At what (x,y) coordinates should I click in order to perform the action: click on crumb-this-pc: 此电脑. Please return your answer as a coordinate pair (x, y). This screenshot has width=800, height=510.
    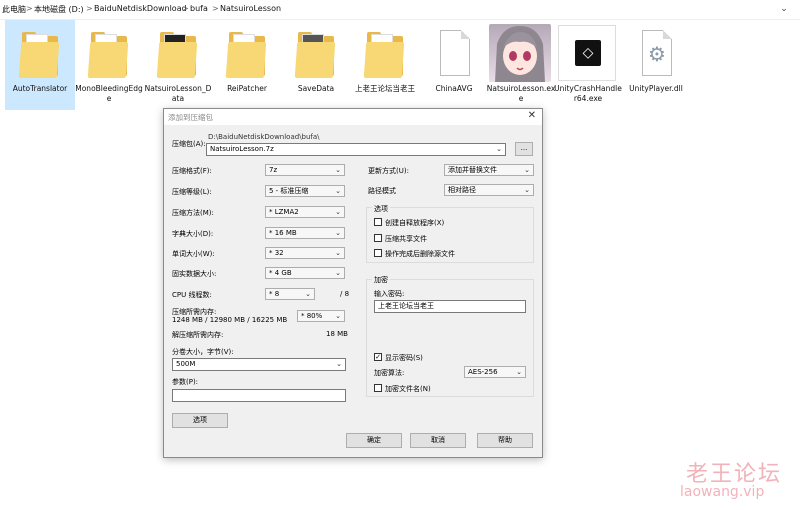
    Looking at the image, I should click on (14, 9).